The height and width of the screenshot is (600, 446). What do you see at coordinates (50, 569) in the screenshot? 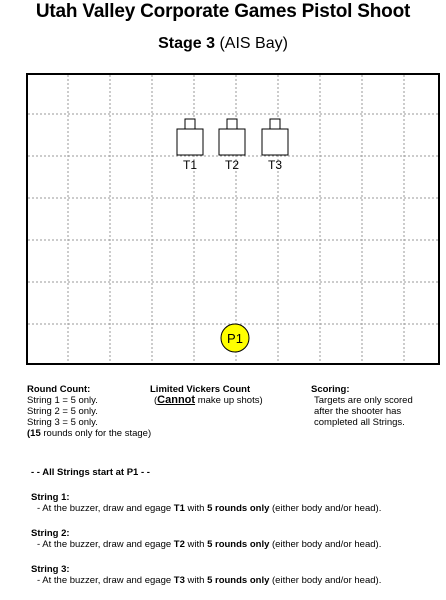
I see `string-label: String 3:` at bounding box center [50, 569].